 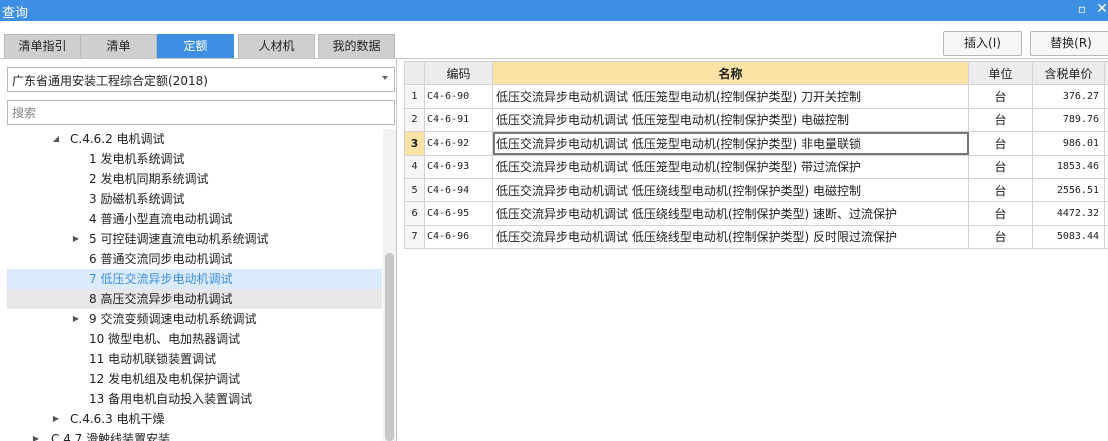 I want to click on cell-name: 低压交流异步电动机调试 低压绕线型电动机(控制保护类型) 速断、过流保护, so click(x=730, y=213).